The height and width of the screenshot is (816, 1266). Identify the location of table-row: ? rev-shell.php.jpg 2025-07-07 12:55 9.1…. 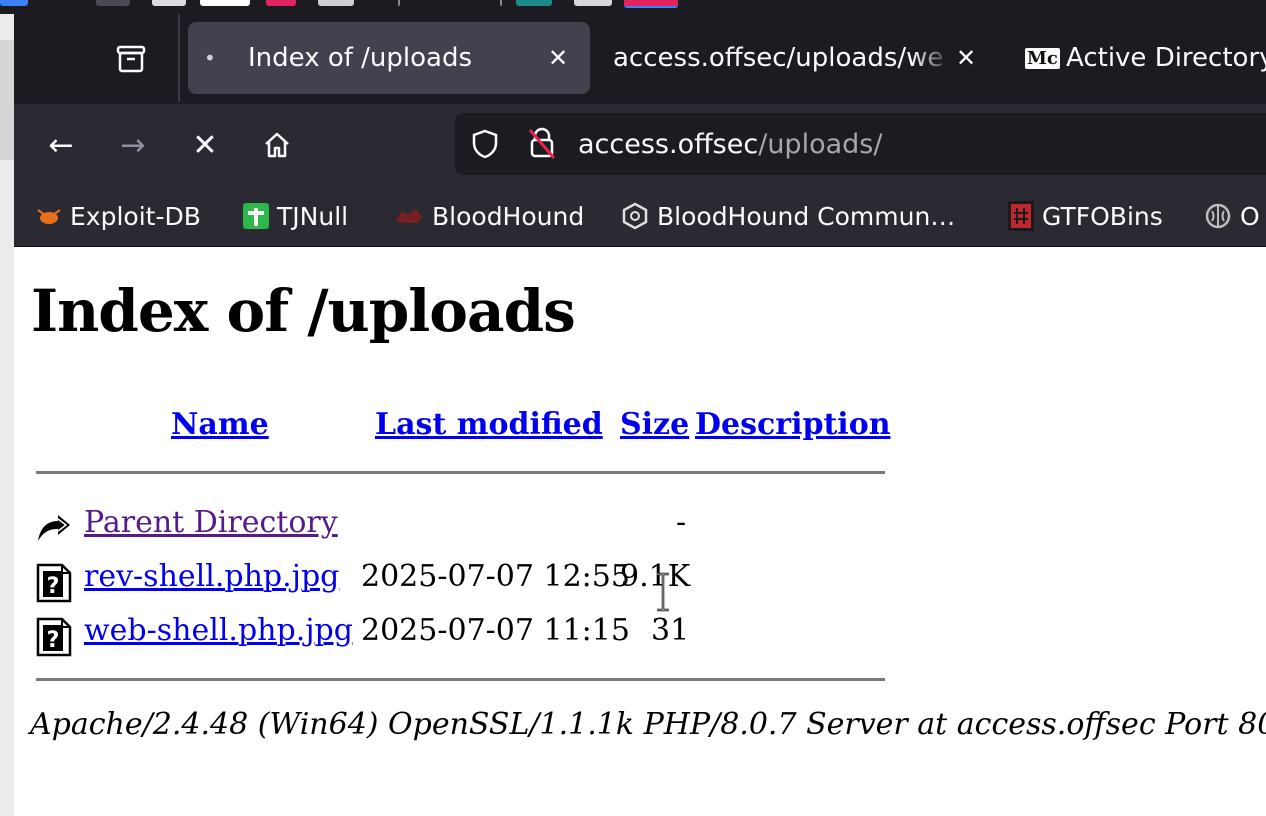
(386, 581).